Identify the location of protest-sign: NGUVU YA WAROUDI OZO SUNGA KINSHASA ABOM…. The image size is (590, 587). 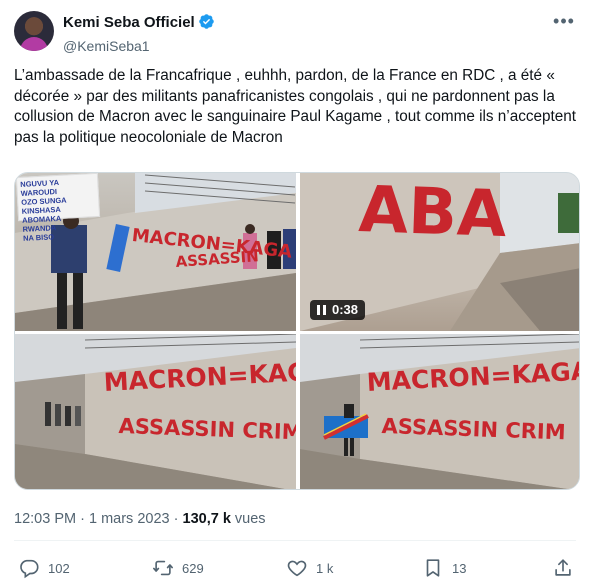
(58, 208).